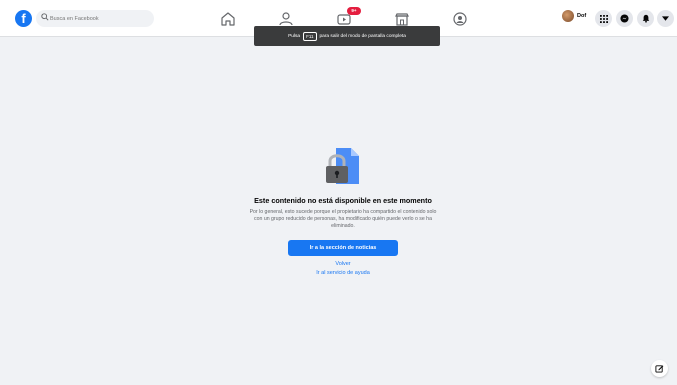  I want to click on nav-home, so click(228, 19).